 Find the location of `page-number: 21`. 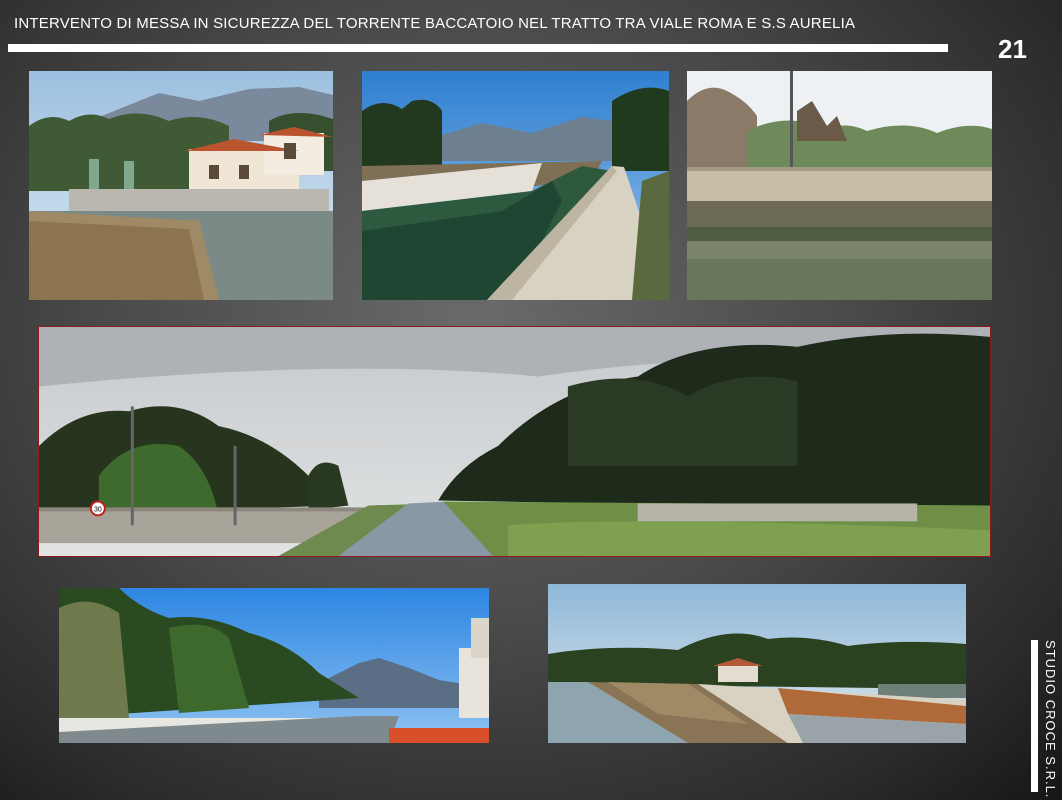

page-number: 21 is located at coordinates (1012, 49).